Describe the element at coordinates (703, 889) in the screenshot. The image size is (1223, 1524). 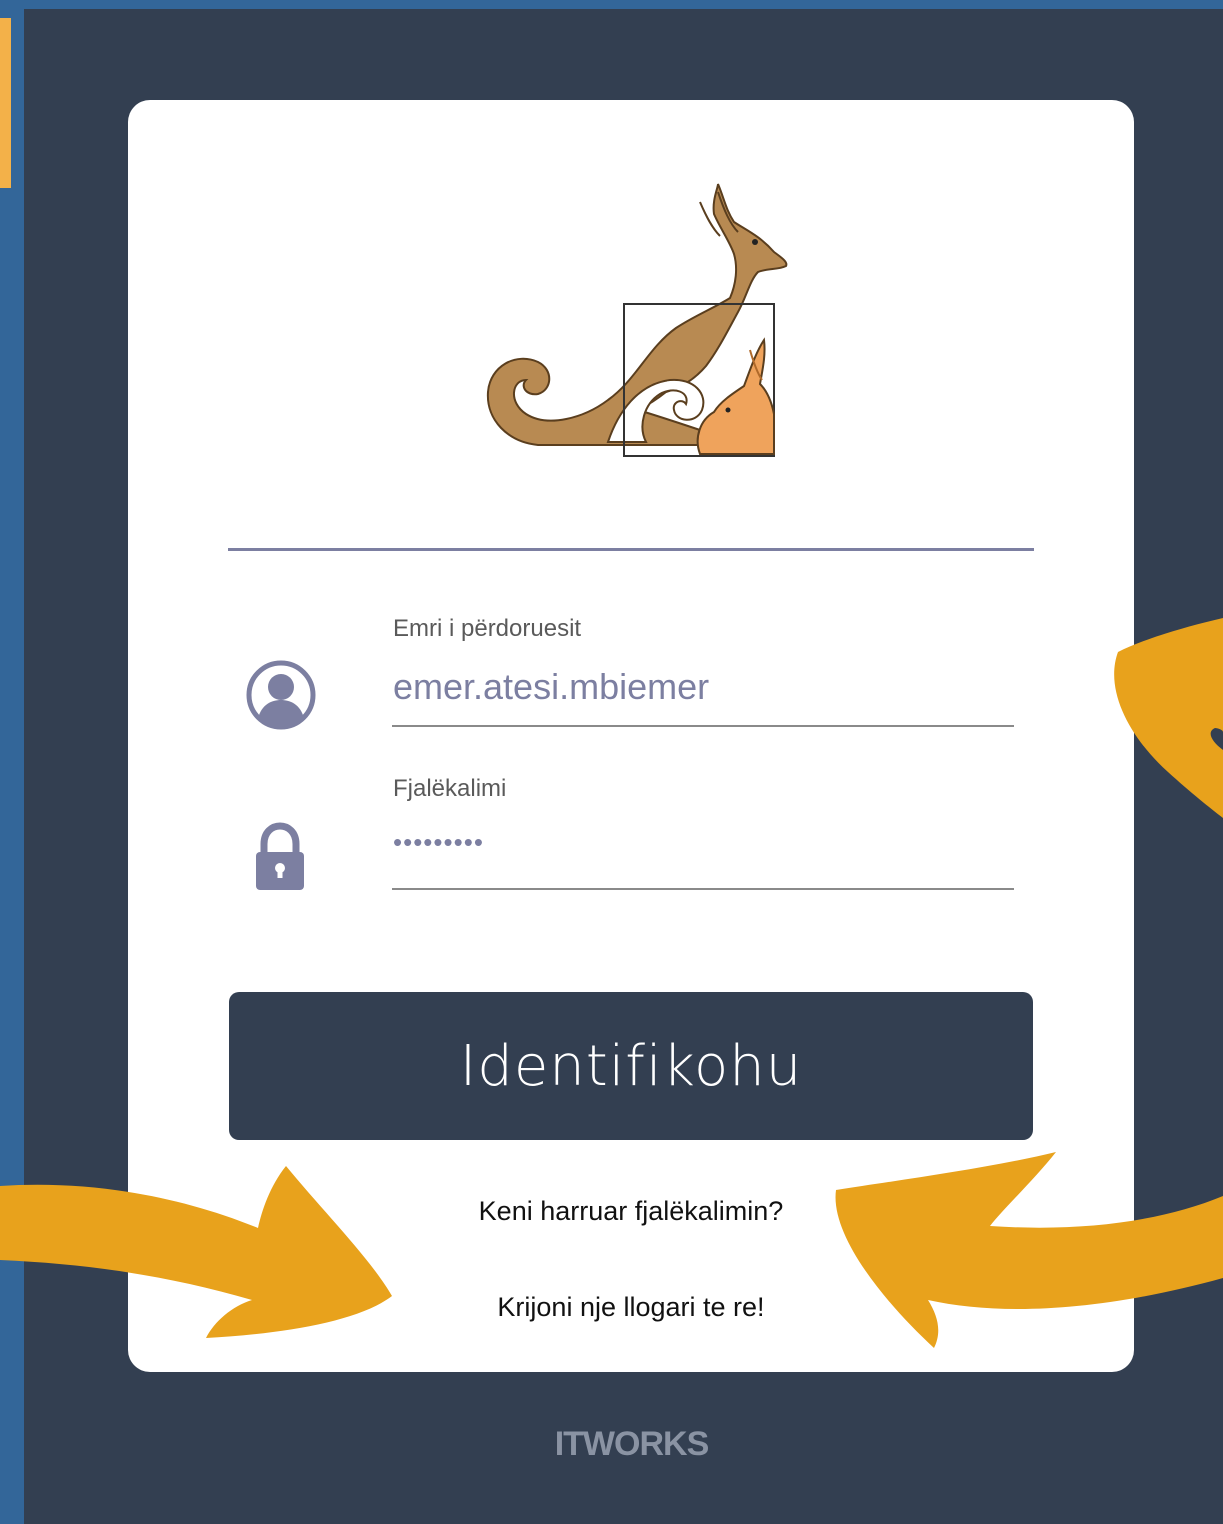
I see `password-underline` at that location.